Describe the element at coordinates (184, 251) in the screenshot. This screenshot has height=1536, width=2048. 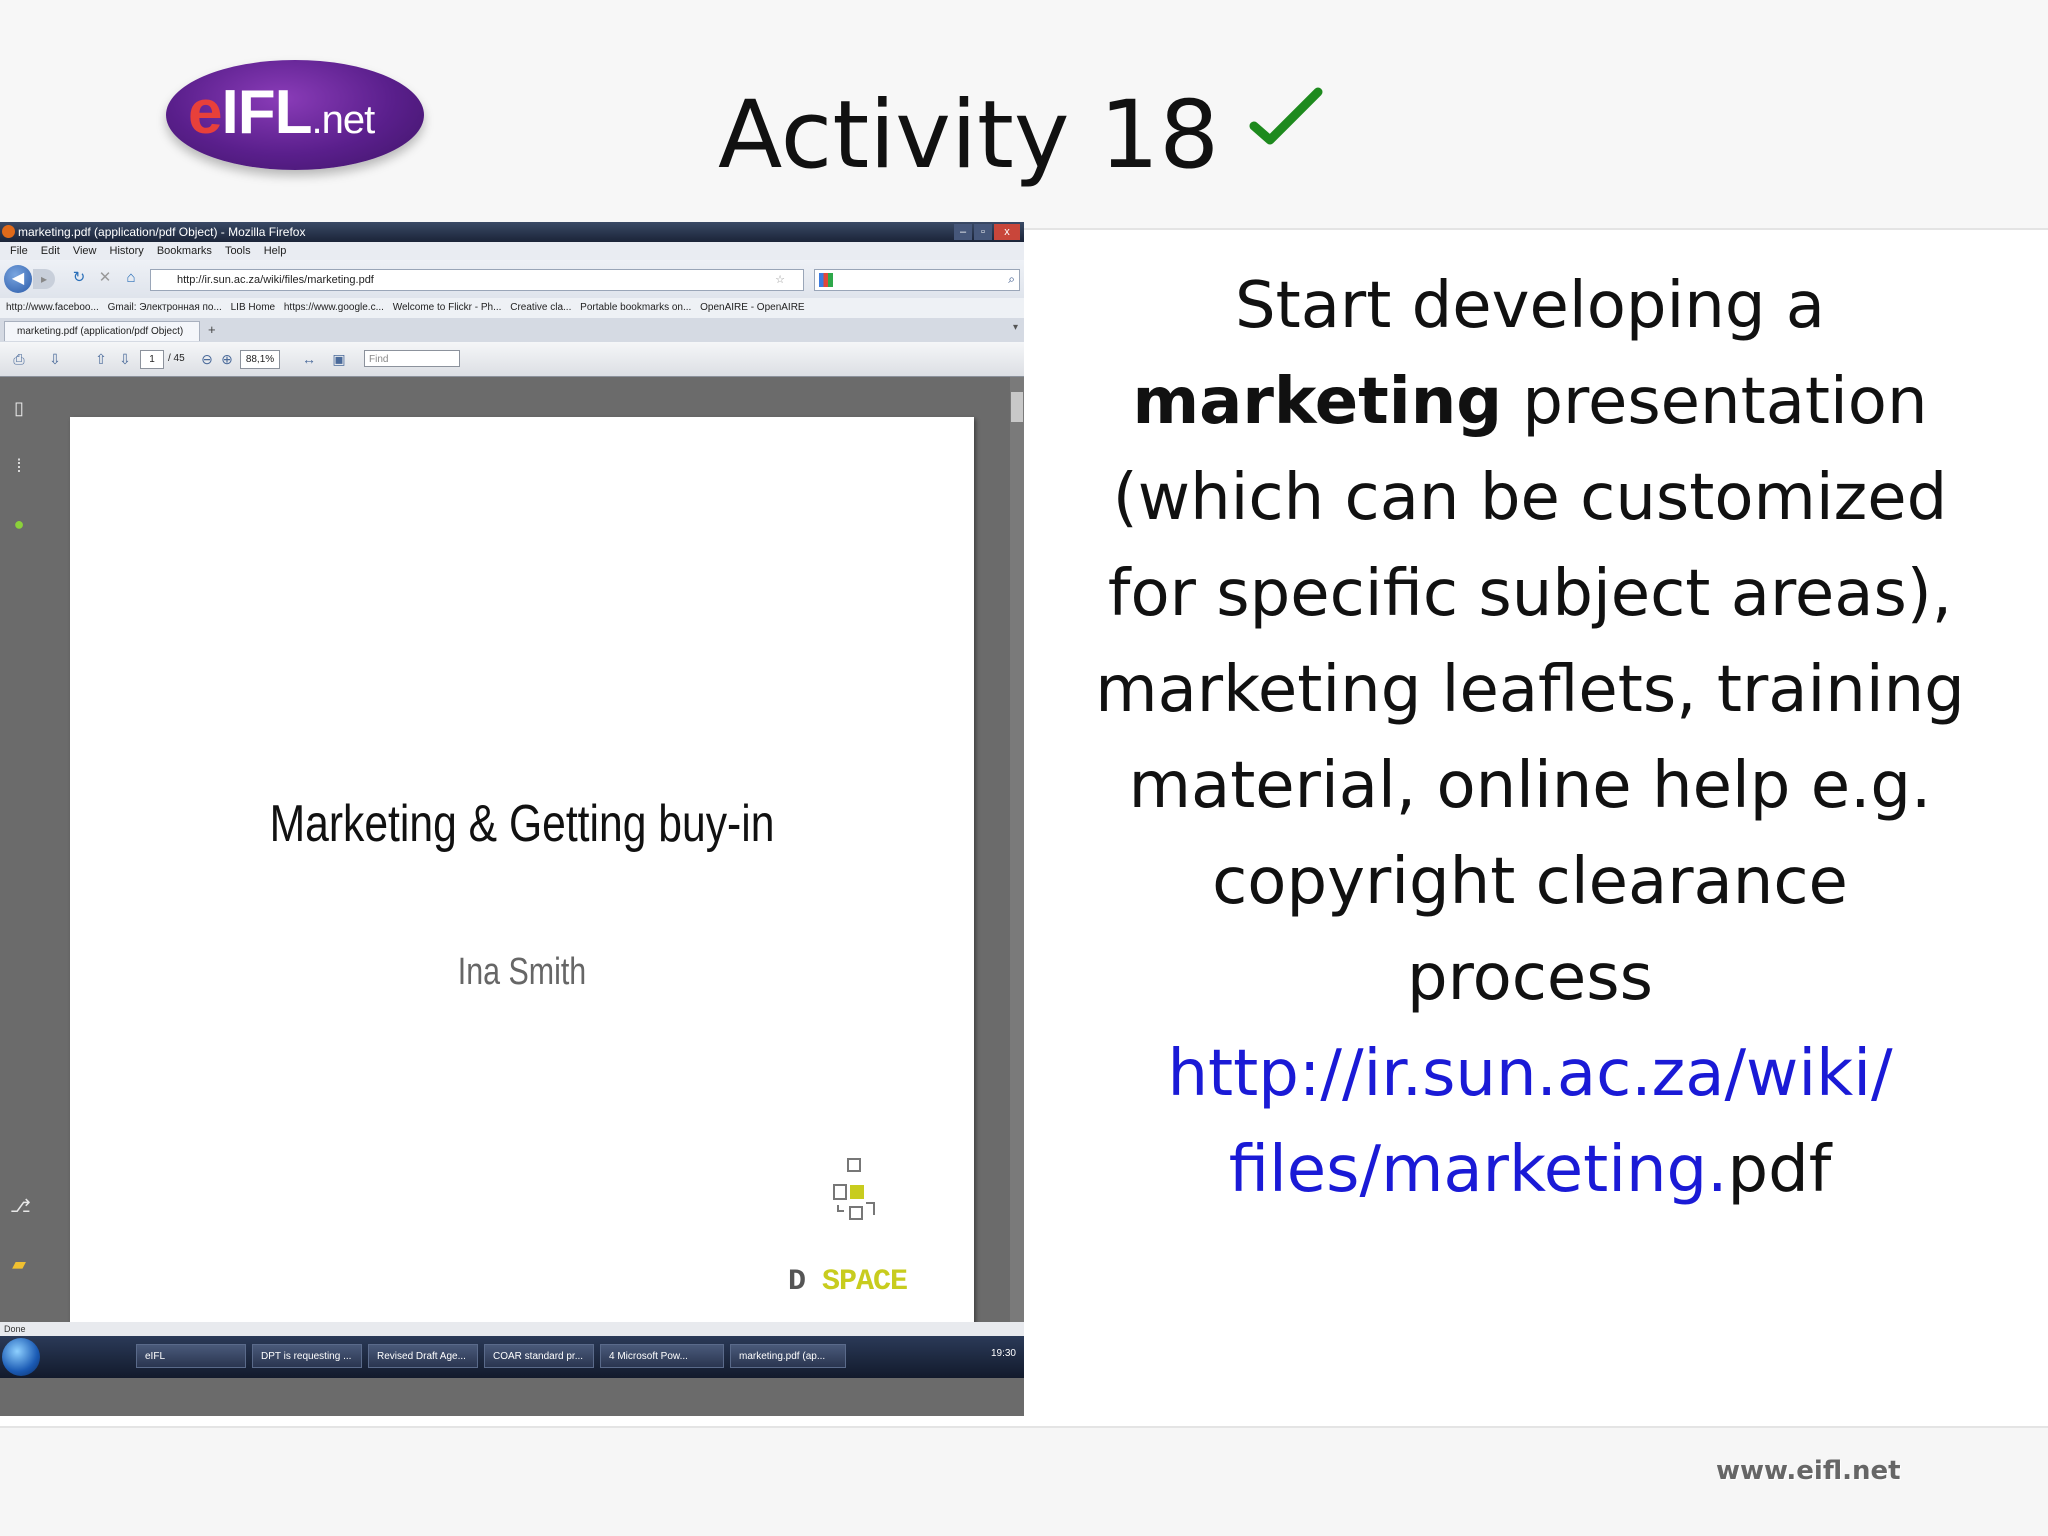
I see `menu-bookmarks: Bookmarks` at that location.